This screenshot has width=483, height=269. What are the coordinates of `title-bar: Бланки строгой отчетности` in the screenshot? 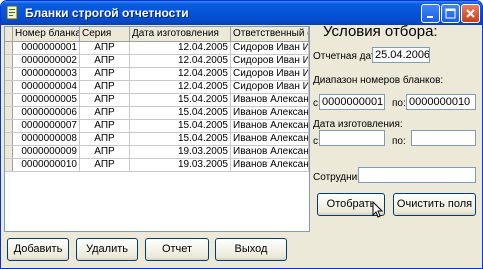 It's located at (241, 13).